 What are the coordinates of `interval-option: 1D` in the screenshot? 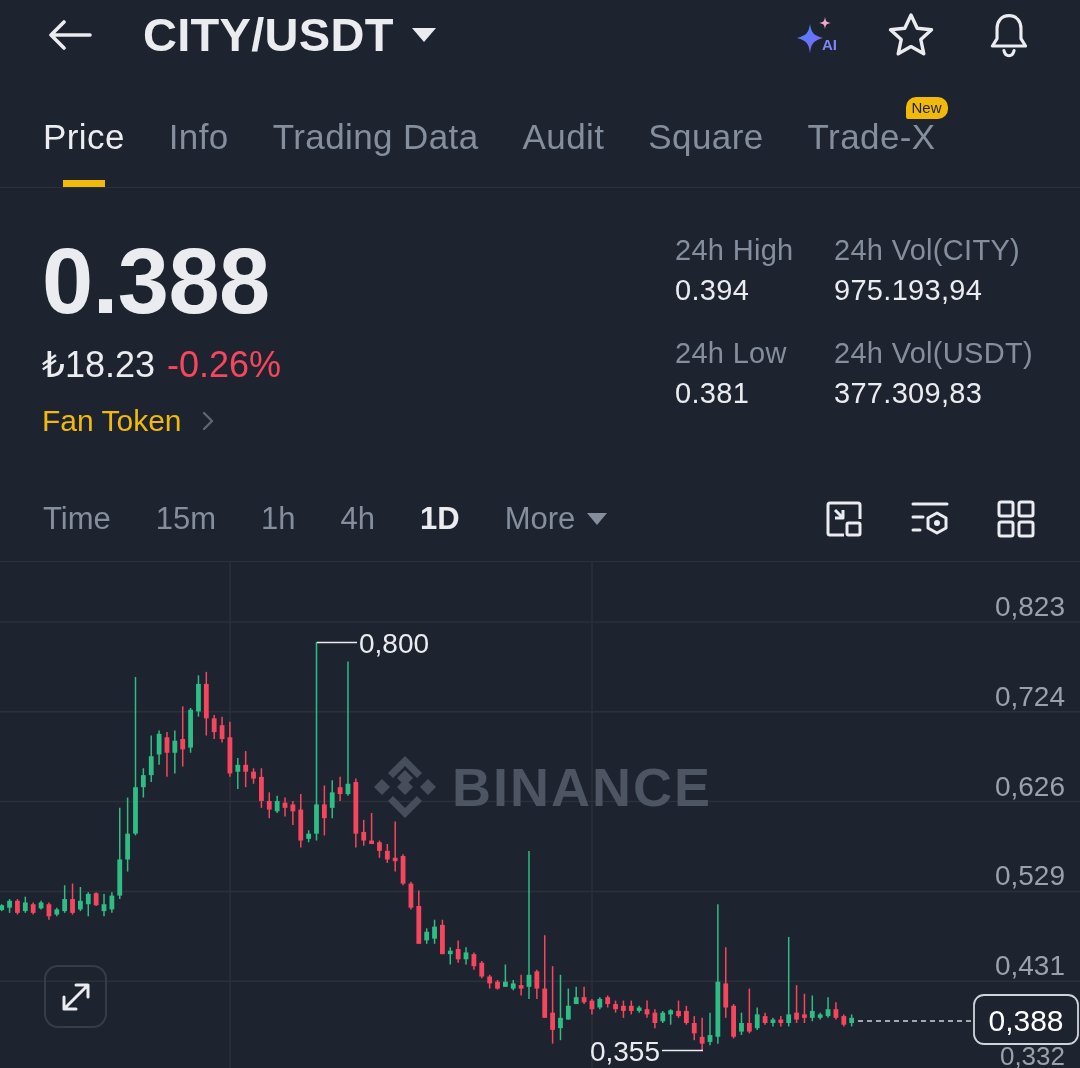 It's located at (440, 518).